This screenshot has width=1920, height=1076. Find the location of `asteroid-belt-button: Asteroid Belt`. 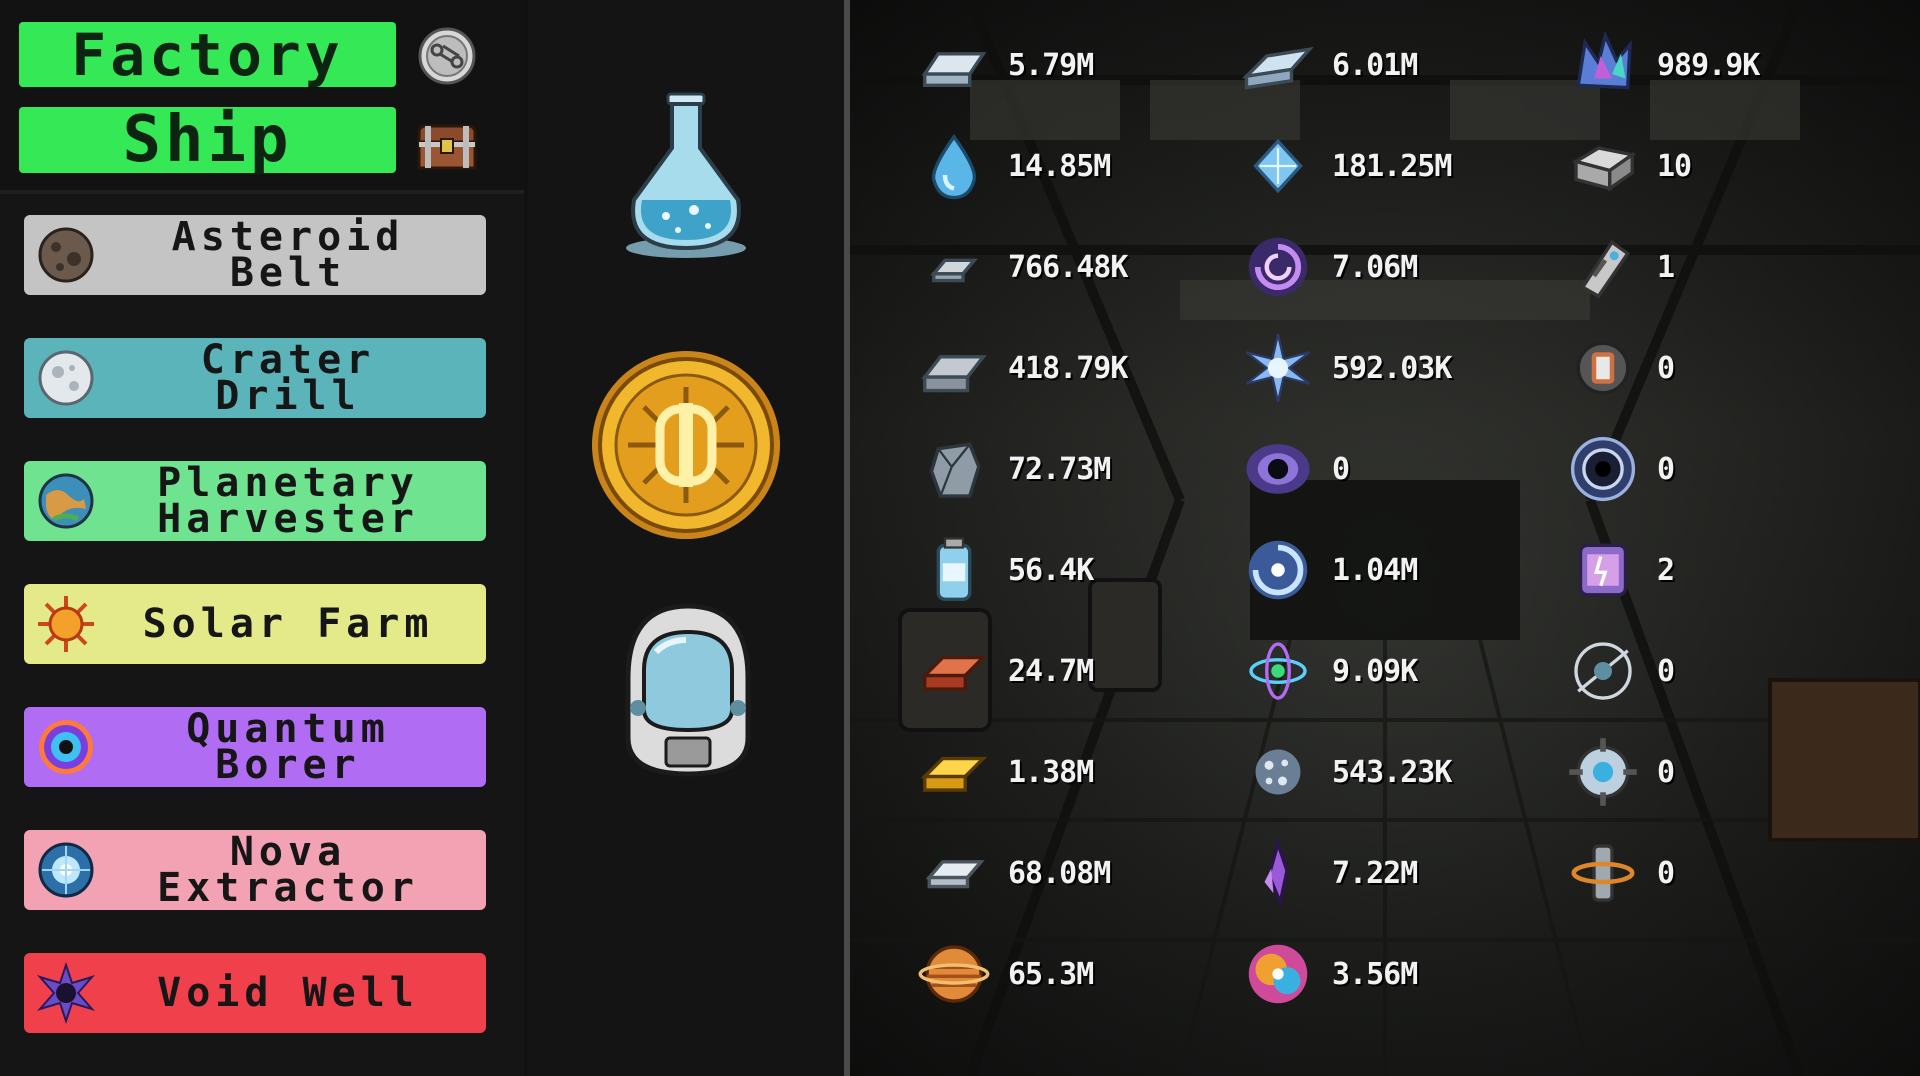

asteroid-belt-button: Asteroid Belt is located at coordinates (255, 255).